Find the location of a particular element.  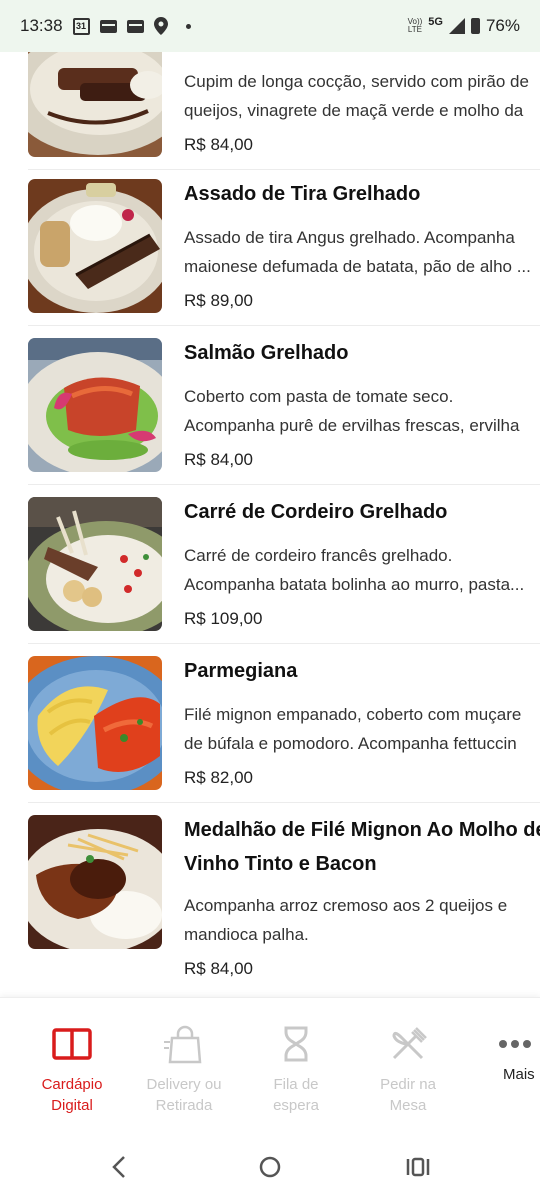

recents-button is located at coordinates (418, 1167).